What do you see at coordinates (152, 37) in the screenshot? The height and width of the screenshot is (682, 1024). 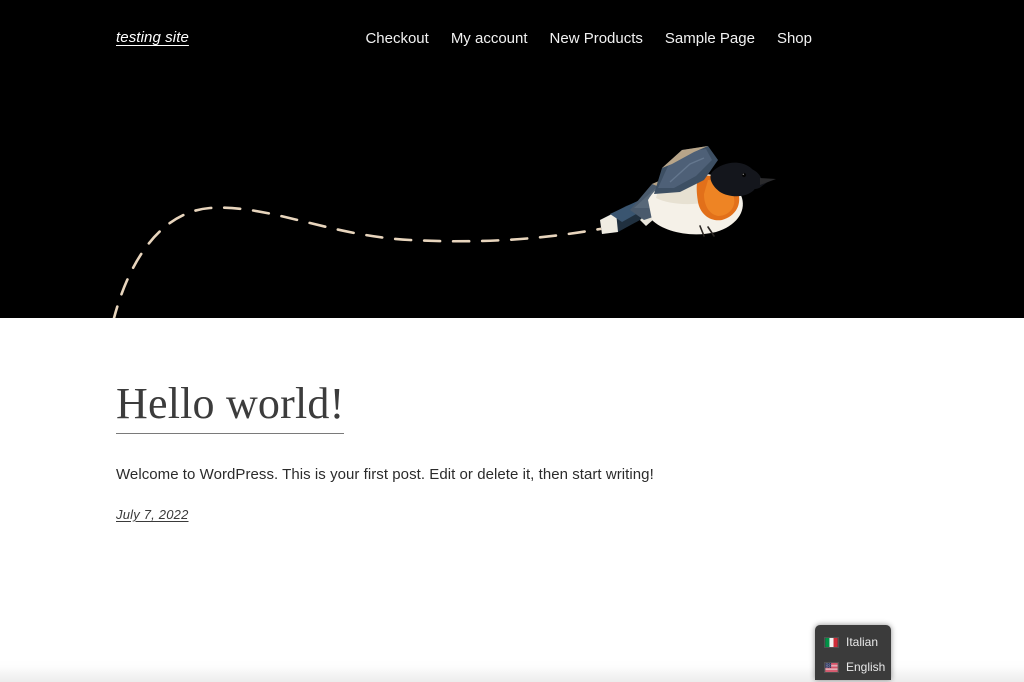 I see `site-title-link: testing site` at bounding box center [152, 37].